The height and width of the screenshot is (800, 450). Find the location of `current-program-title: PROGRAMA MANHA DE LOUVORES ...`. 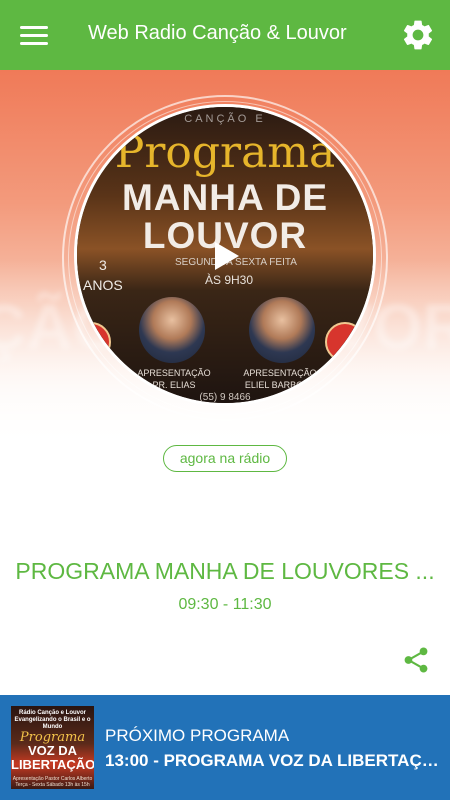

current-program-title: PROGRAMA MANHA DE LOUVORES ... is located at coordinates (225, 571).